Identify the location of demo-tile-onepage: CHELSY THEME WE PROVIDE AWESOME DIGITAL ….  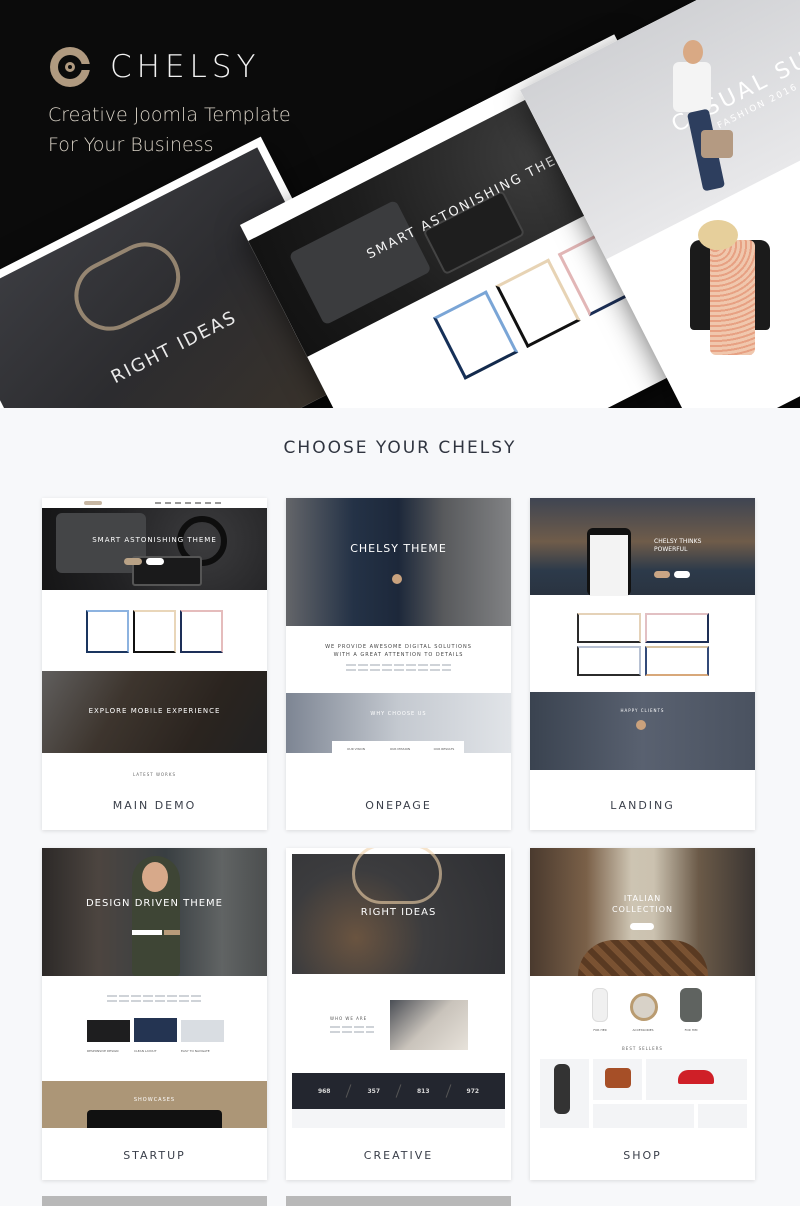
(398, 664).